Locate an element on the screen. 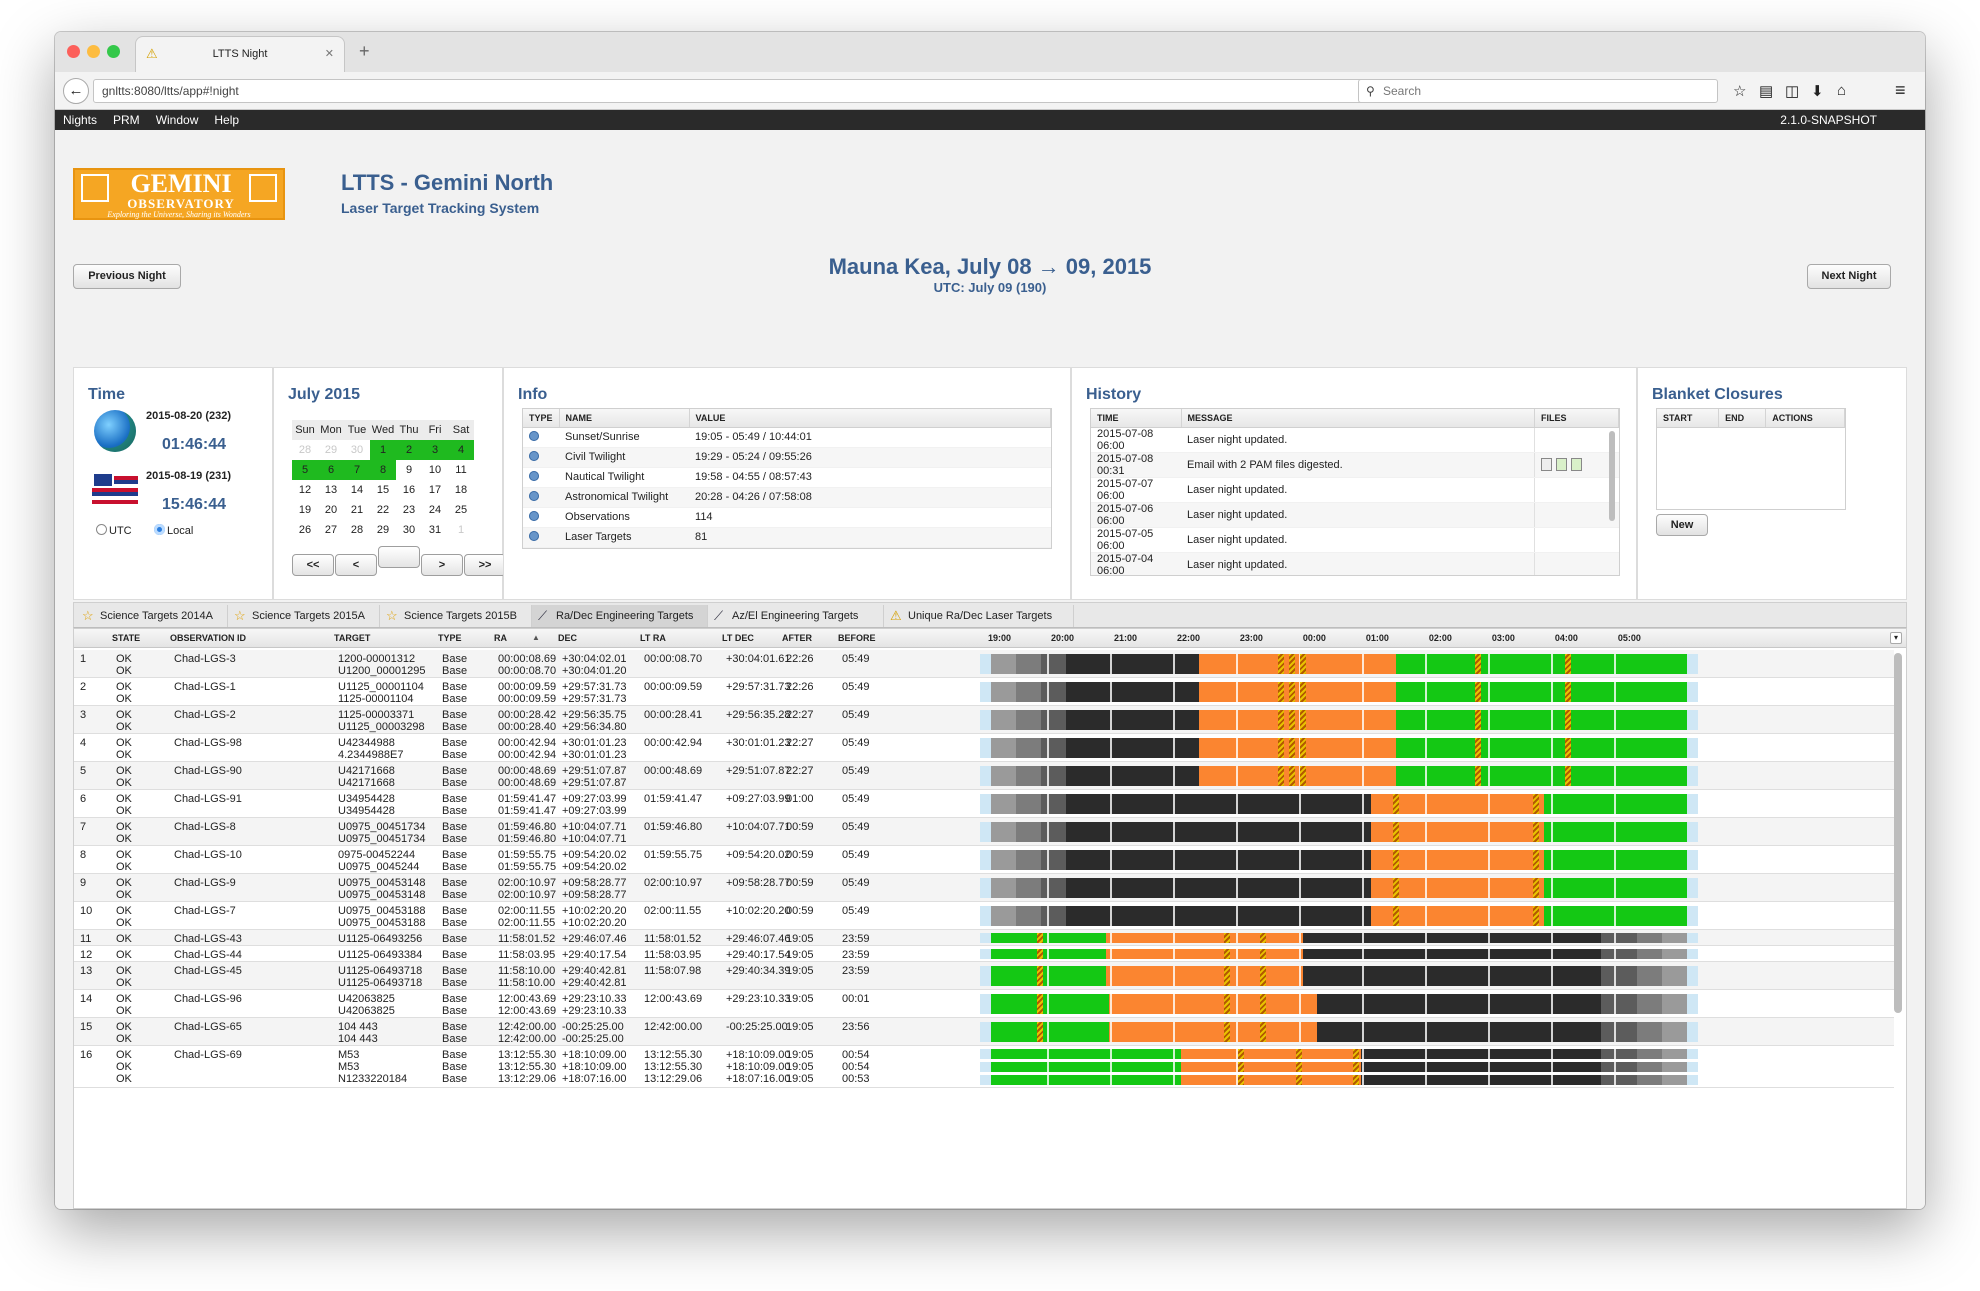 This screenshot has width=1980, height=1291. grid-col-lt-ra: LT RA is located at coordinates (653, 638).